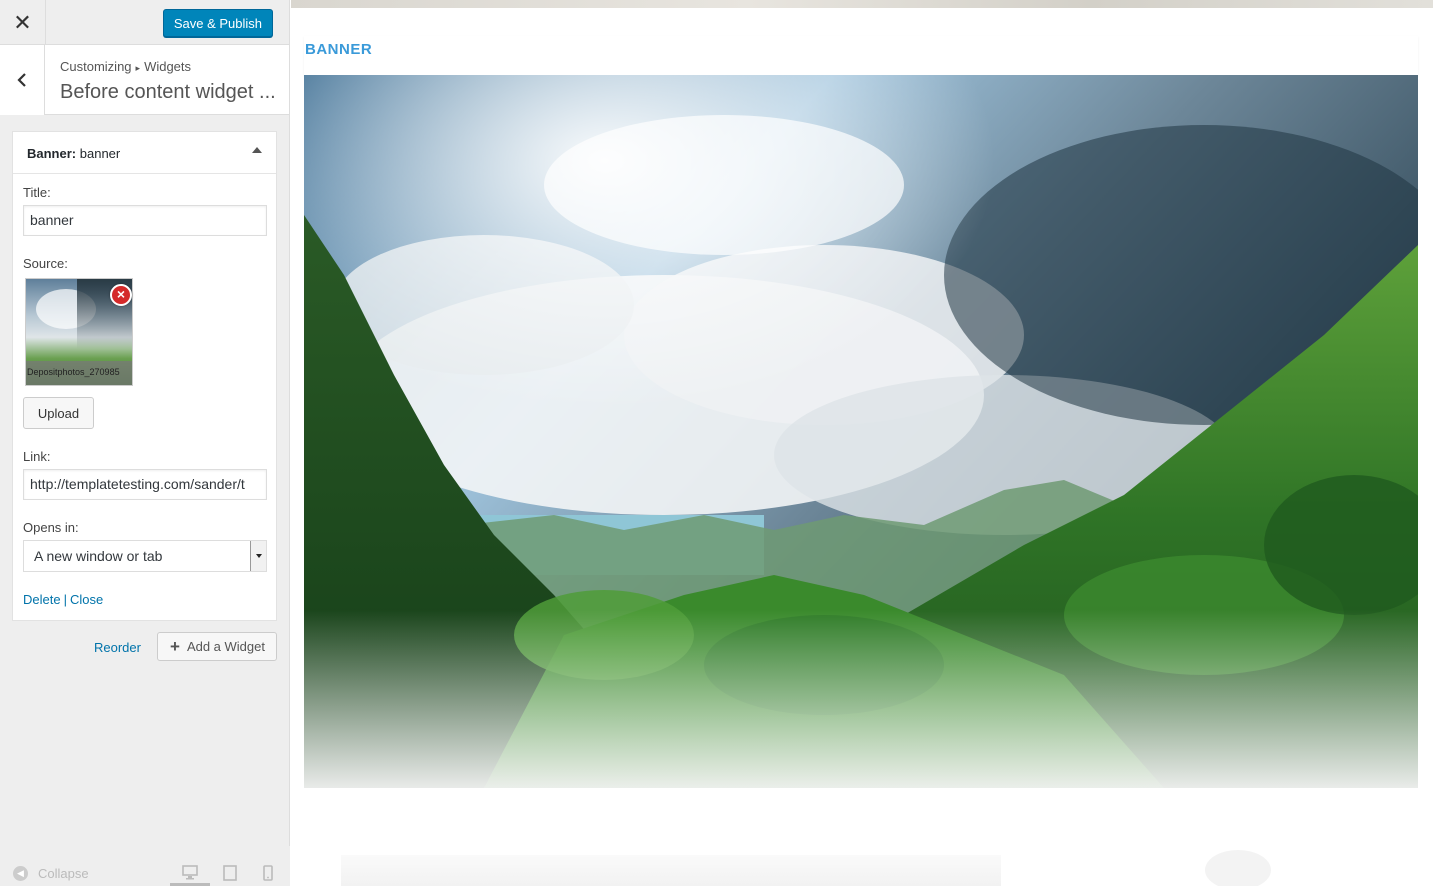  What do you see at coordinates (79, 373) in the screenshot?
I see `image-caption: Depositphotos_270985` at bounding box center [79, 373].